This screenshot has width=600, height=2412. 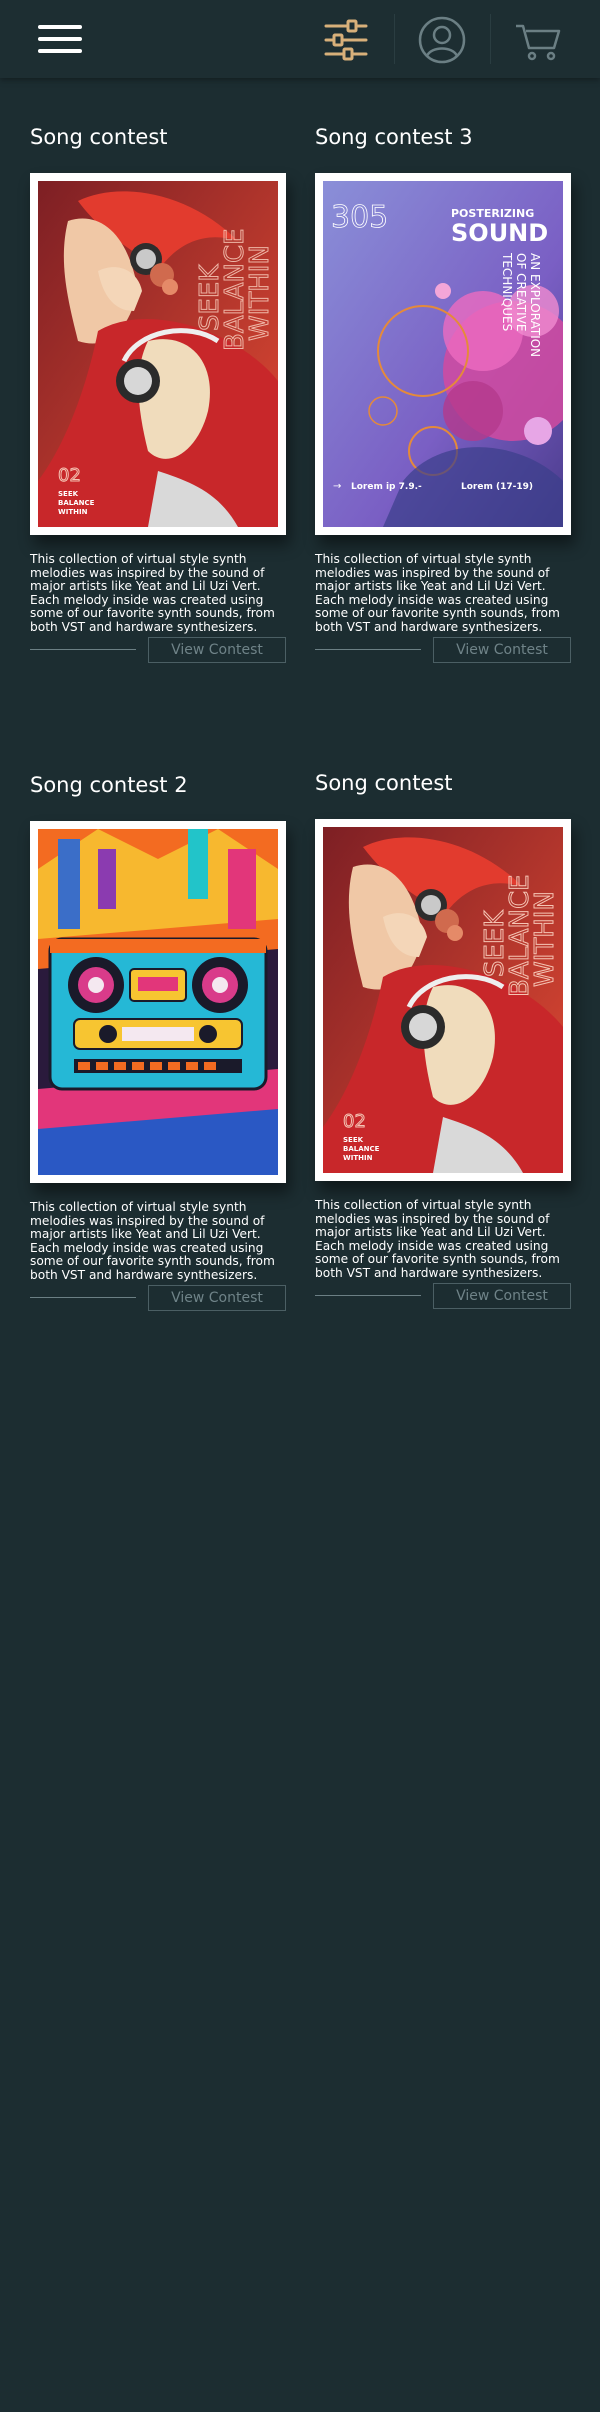 I want to click on svg-text: AN EXPLORATION, so click(x=535, y=305).